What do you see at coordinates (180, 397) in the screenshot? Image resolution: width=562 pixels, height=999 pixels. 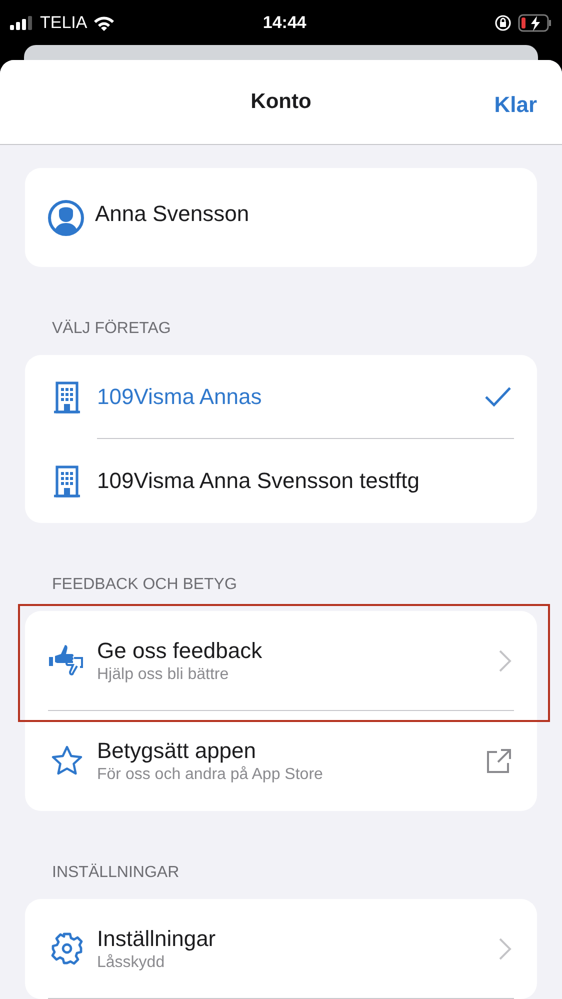 I see `row-title: 109Visma Annas` at bounding box center [180, 397].